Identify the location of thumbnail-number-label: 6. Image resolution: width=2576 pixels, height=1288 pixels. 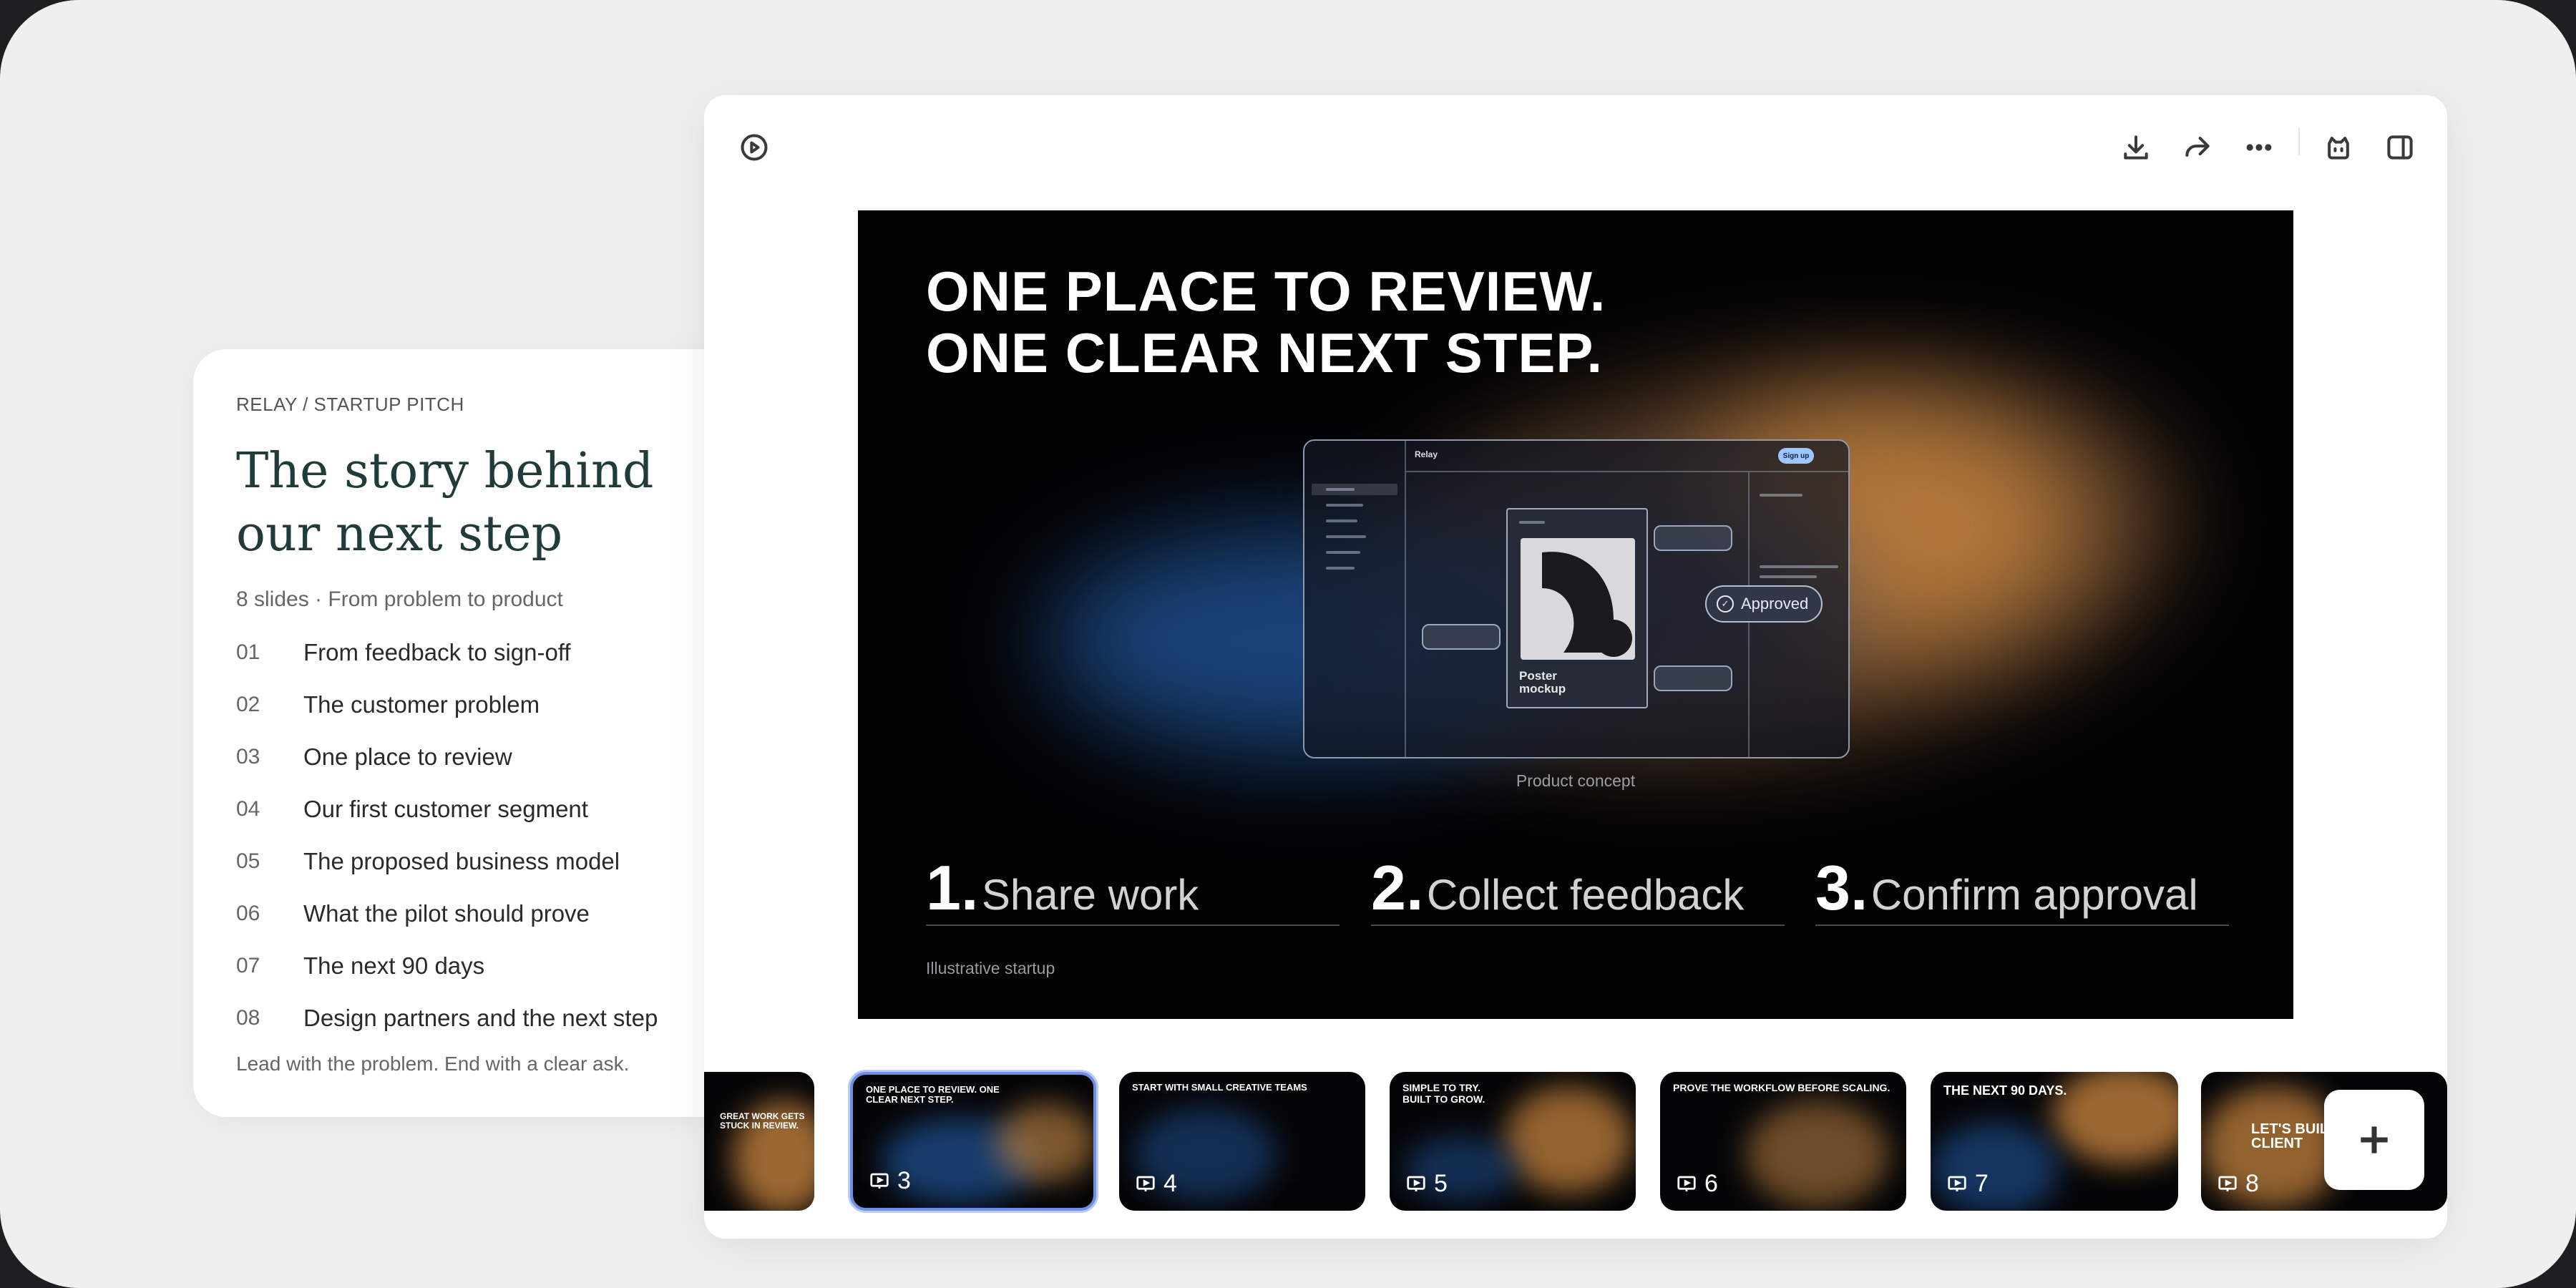
(1711, 1183).